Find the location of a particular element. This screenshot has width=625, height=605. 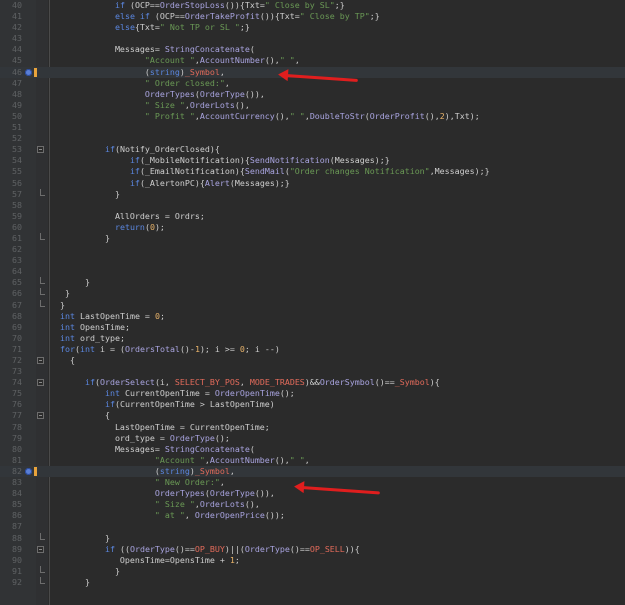

code-token: (); is located at coordinates (222, 437).